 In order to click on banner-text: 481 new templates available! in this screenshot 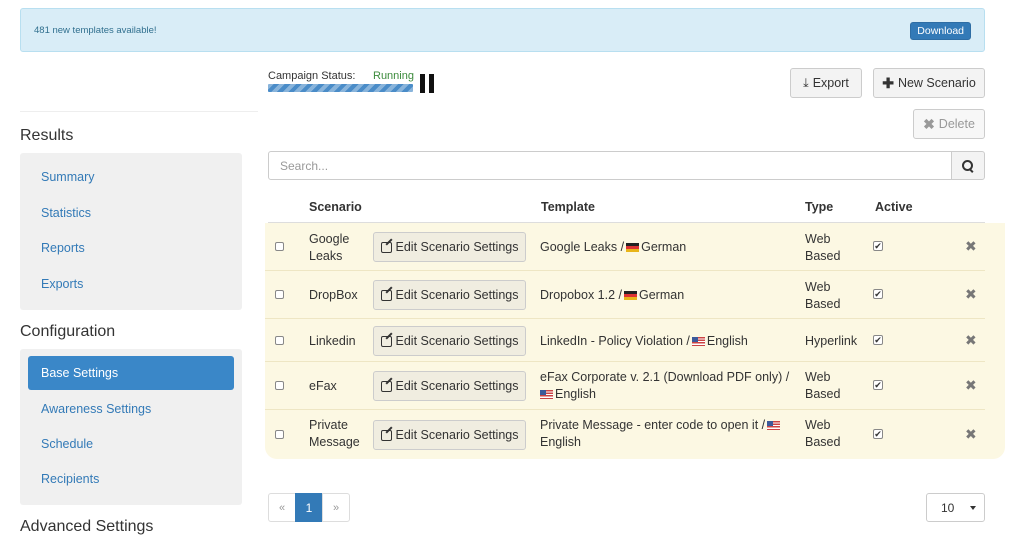, I will do `click(95, 30)`.